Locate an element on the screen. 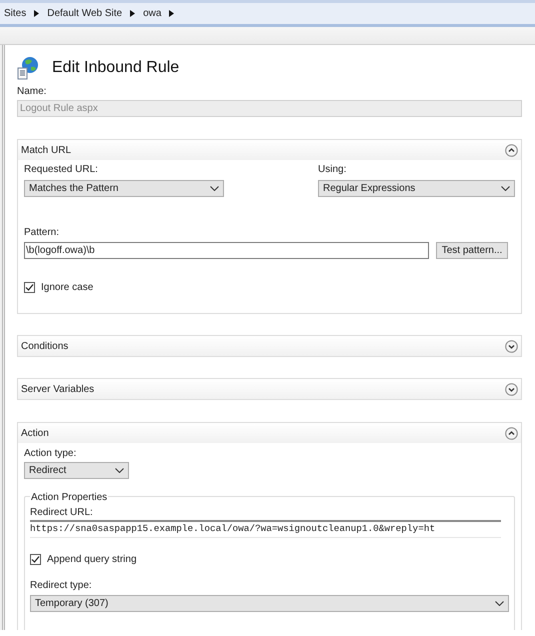 The image size is (535, 636). globe-icon is located at coordinates (28, 68).